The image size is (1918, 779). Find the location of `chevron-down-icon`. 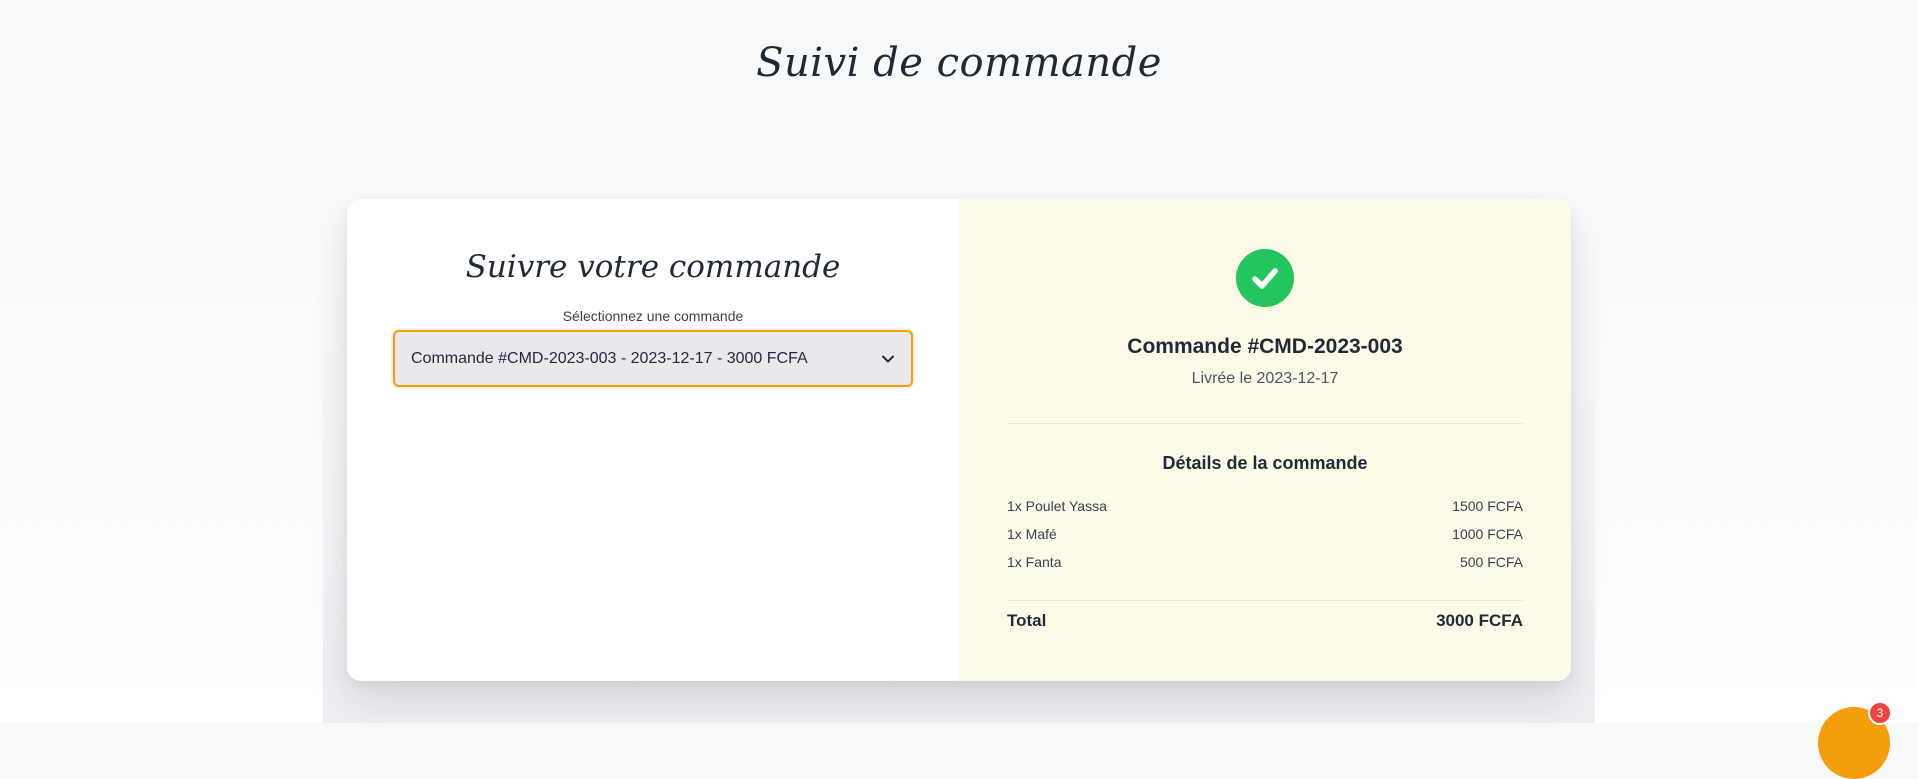

chevron-down-icon is located at coordinates (888, 359).